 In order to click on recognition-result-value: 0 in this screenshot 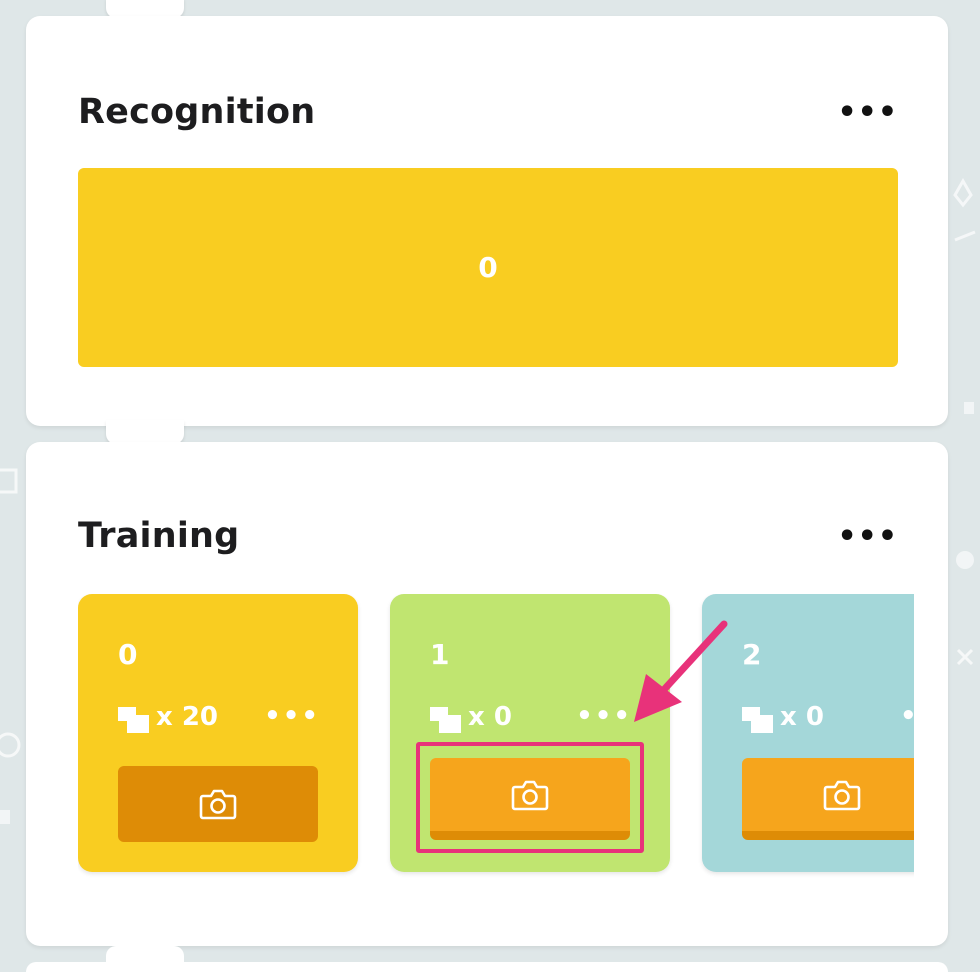, I will do `click(488, 267)`.